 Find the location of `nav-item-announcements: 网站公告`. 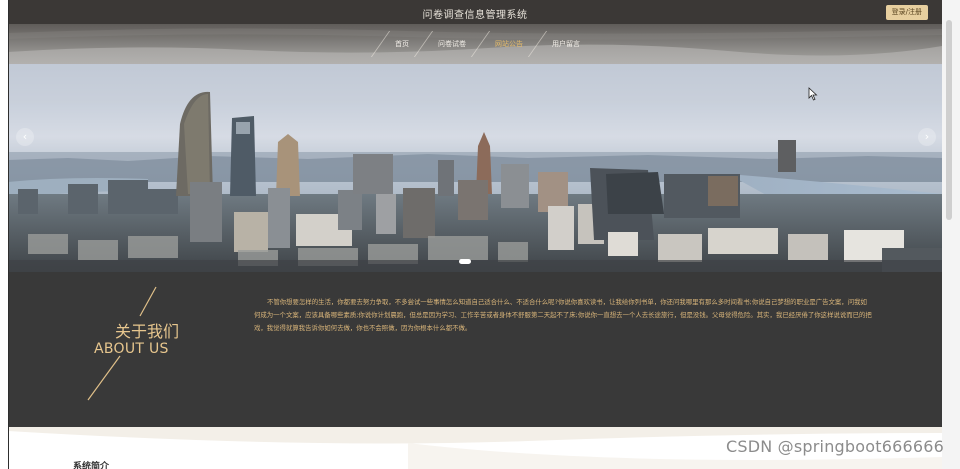

nav-item-announcements: 网站公告 is located at coordinates (509, 44).